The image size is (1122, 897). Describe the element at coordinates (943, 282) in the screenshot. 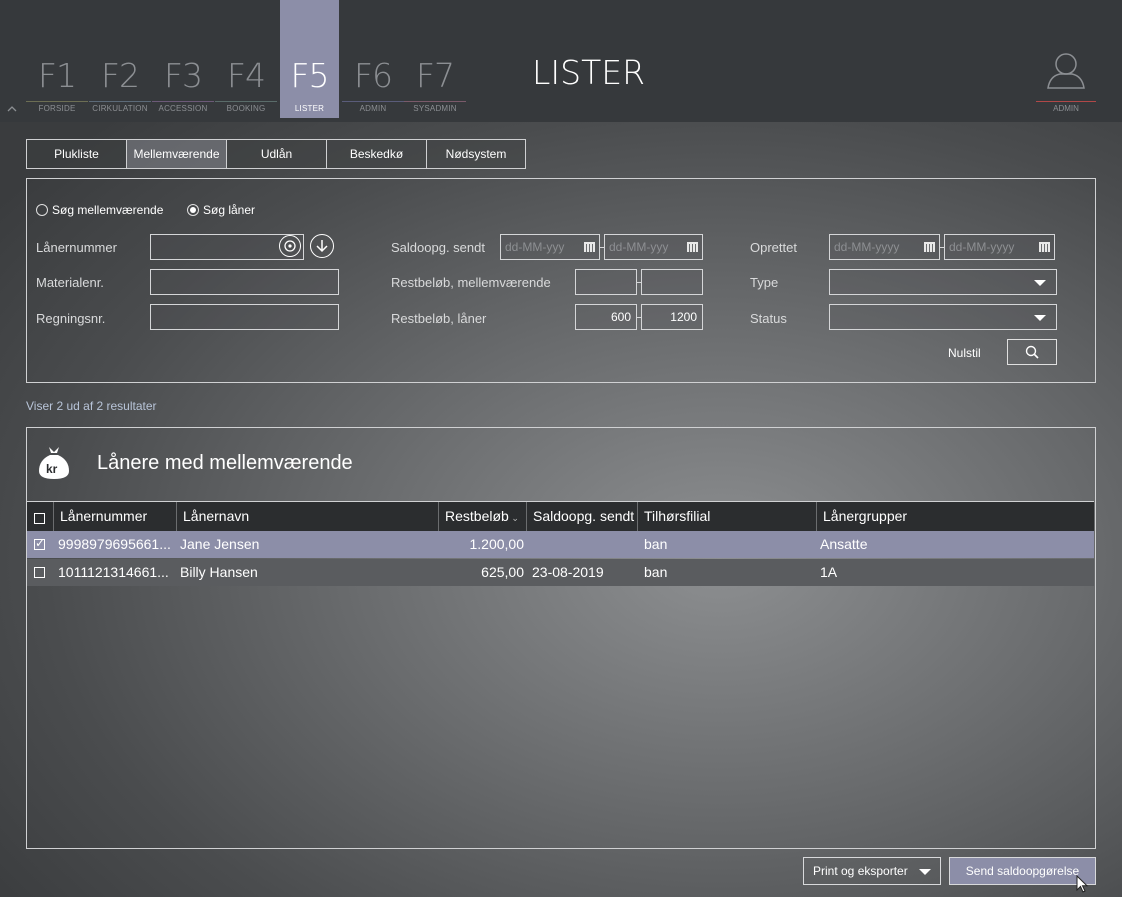

I see `type-select` at that location.